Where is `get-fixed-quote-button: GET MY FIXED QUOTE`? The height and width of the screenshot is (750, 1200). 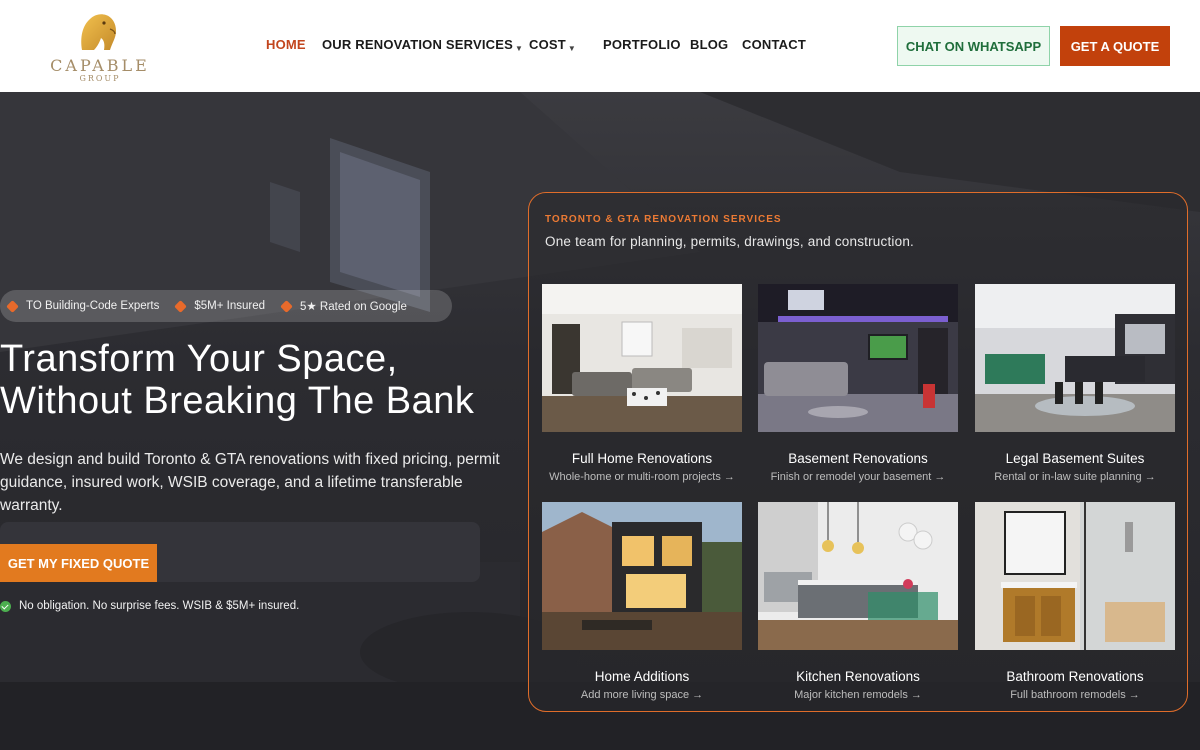
get-fixed-quote-button: GET MY FIXED QUOTE is located at coordinates (78, 563).